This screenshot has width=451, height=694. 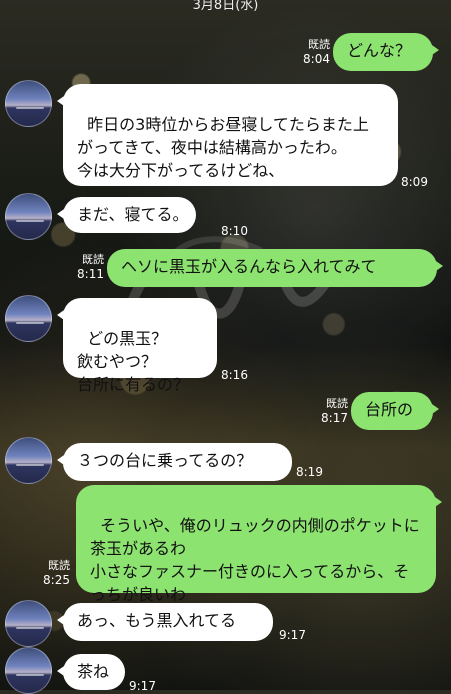 What do you see at coordinates (133, 214) in the screenshot?
I see `message-text: まだ、寝てる。` at bounding box center [133, 214].